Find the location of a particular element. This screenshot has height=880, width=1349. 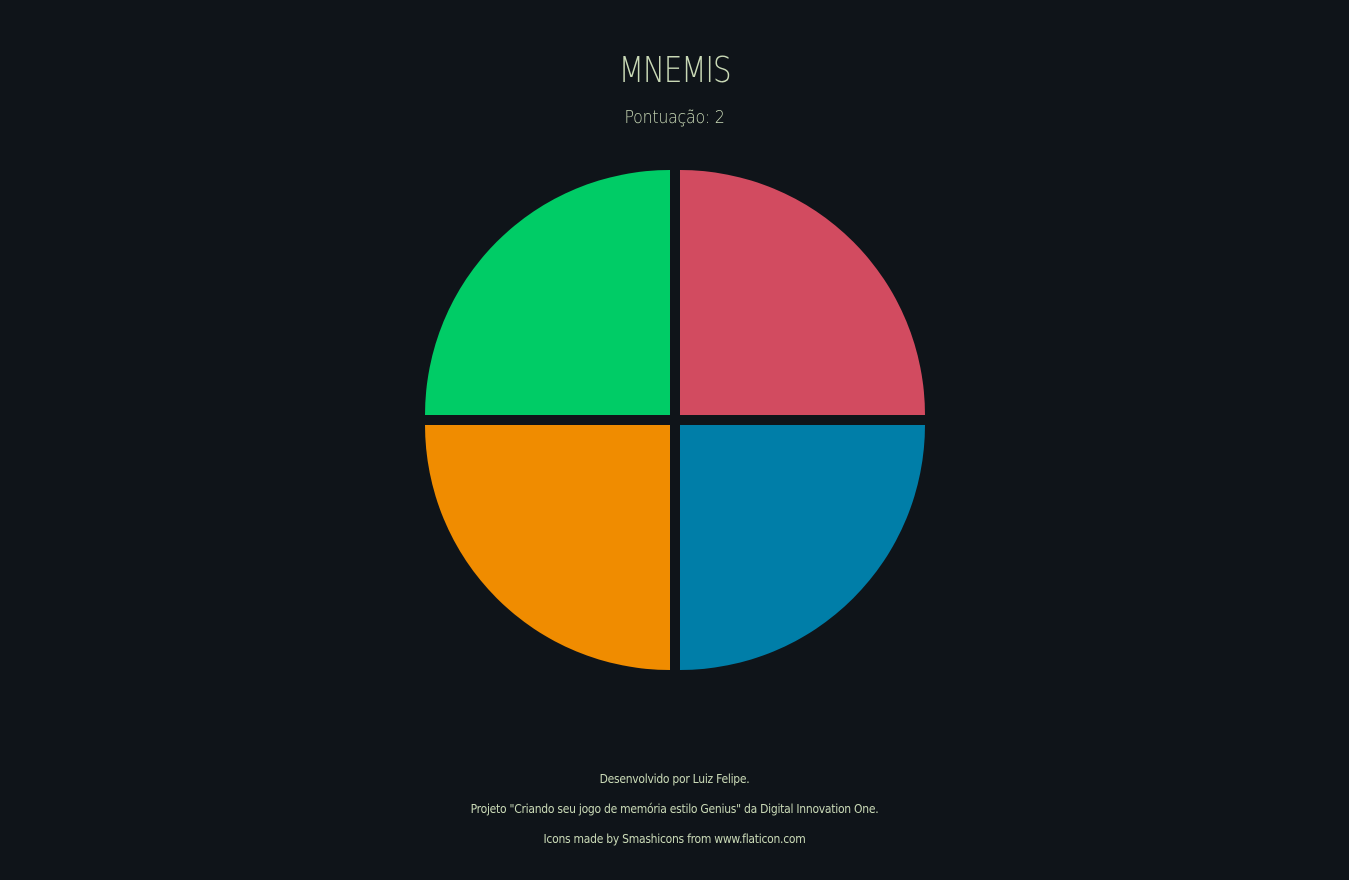

icons-prefix: Icons made by is located at coordinates (583, 839).